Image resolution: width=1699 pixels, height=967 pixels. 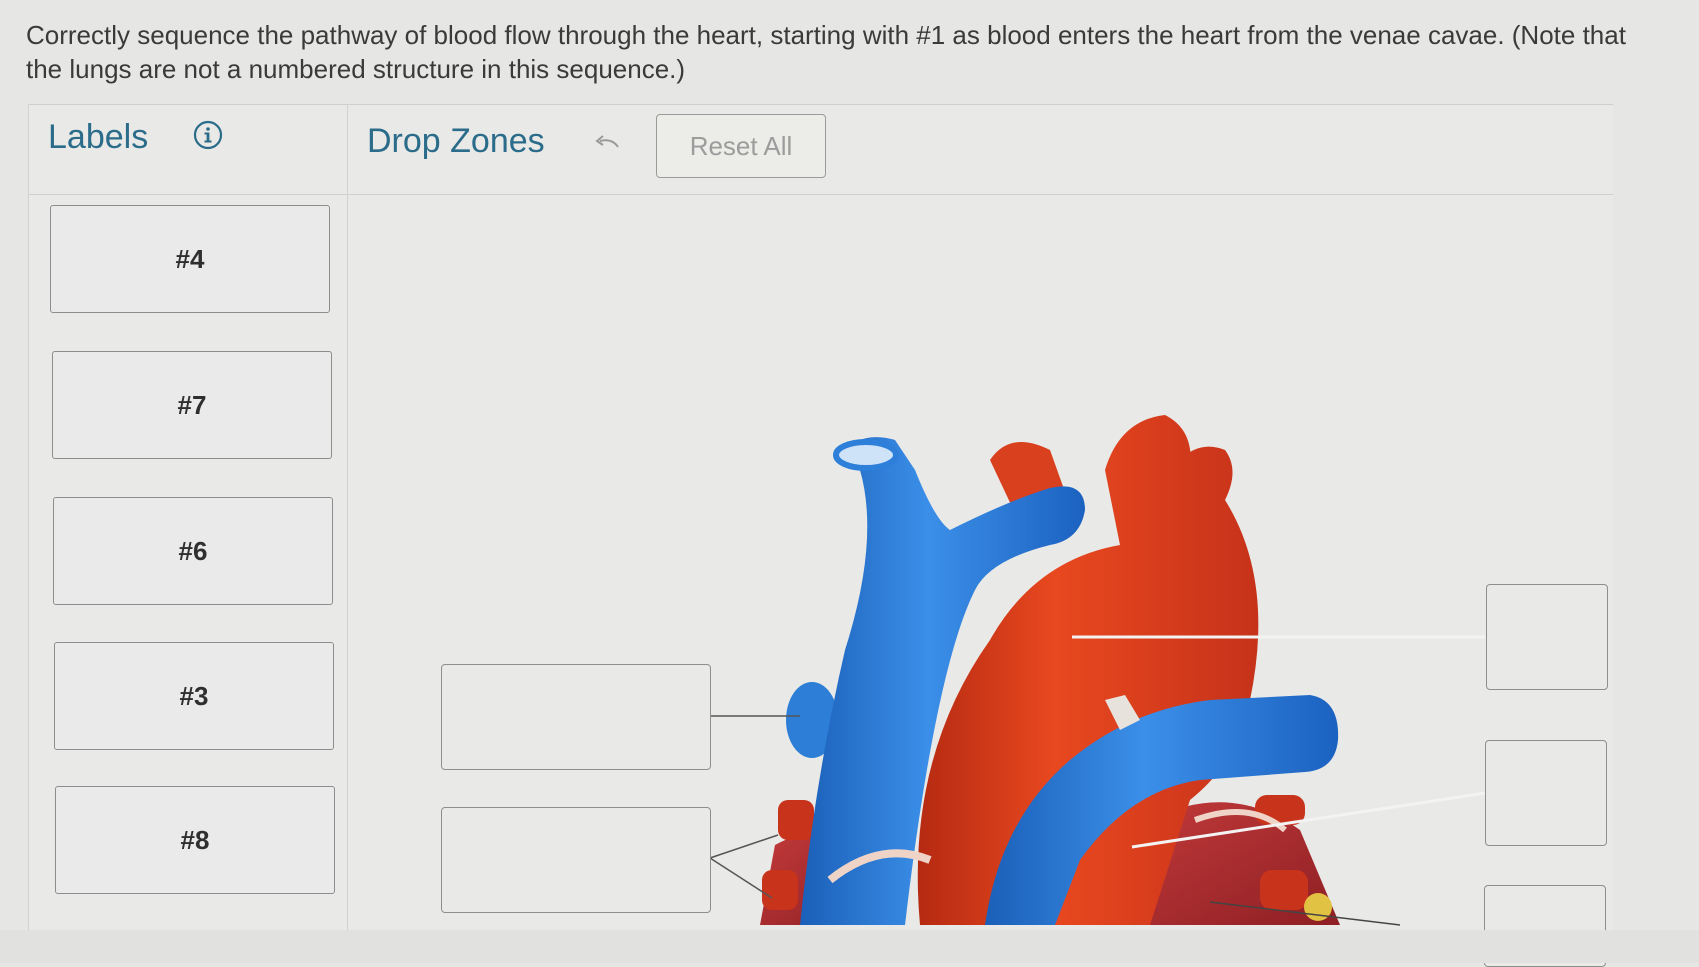 What do you see at coordinates (98, 137) in the screenshot?
I see `labels-heading: Labels` at bounding box center [98, 137].